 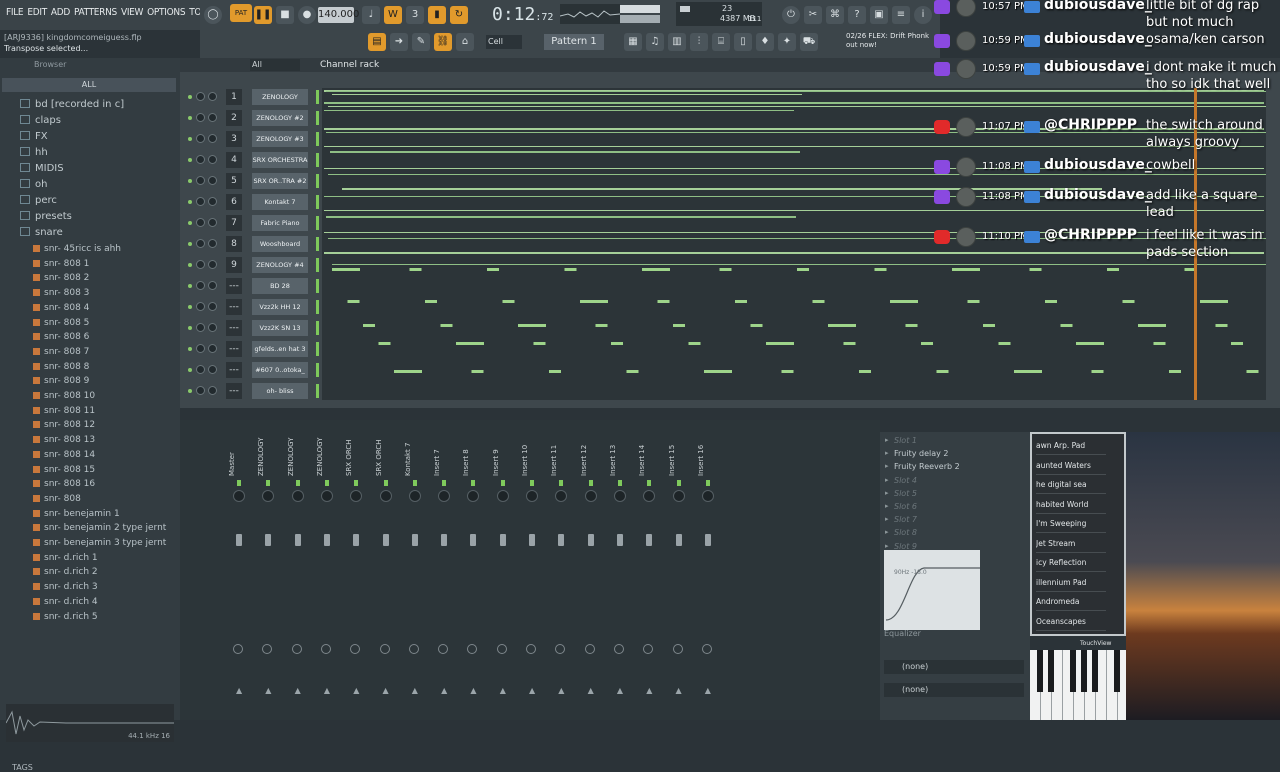 What do you see at coordinates (923, 15) in the screenshot?
I see `info-icon: i` at bounding box center [923, 15].